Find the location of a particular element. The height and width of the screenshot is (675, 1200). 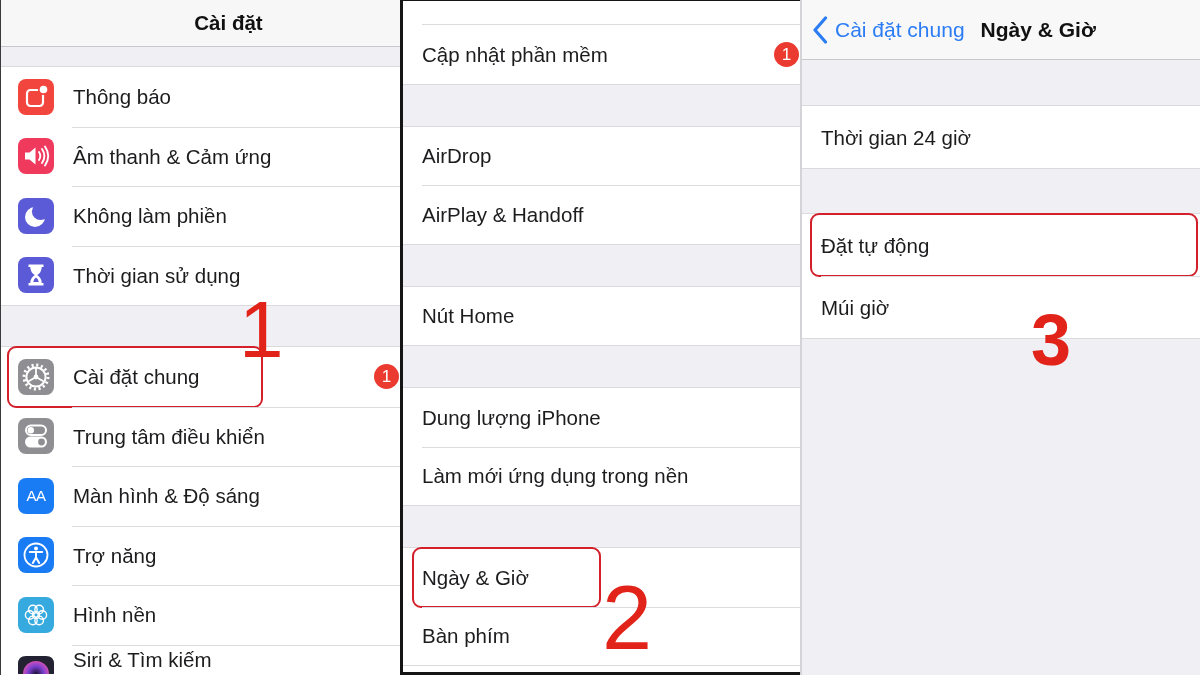

settings-item: Làm mới ứng dụng trong nền is located at coordinates (601, 475).